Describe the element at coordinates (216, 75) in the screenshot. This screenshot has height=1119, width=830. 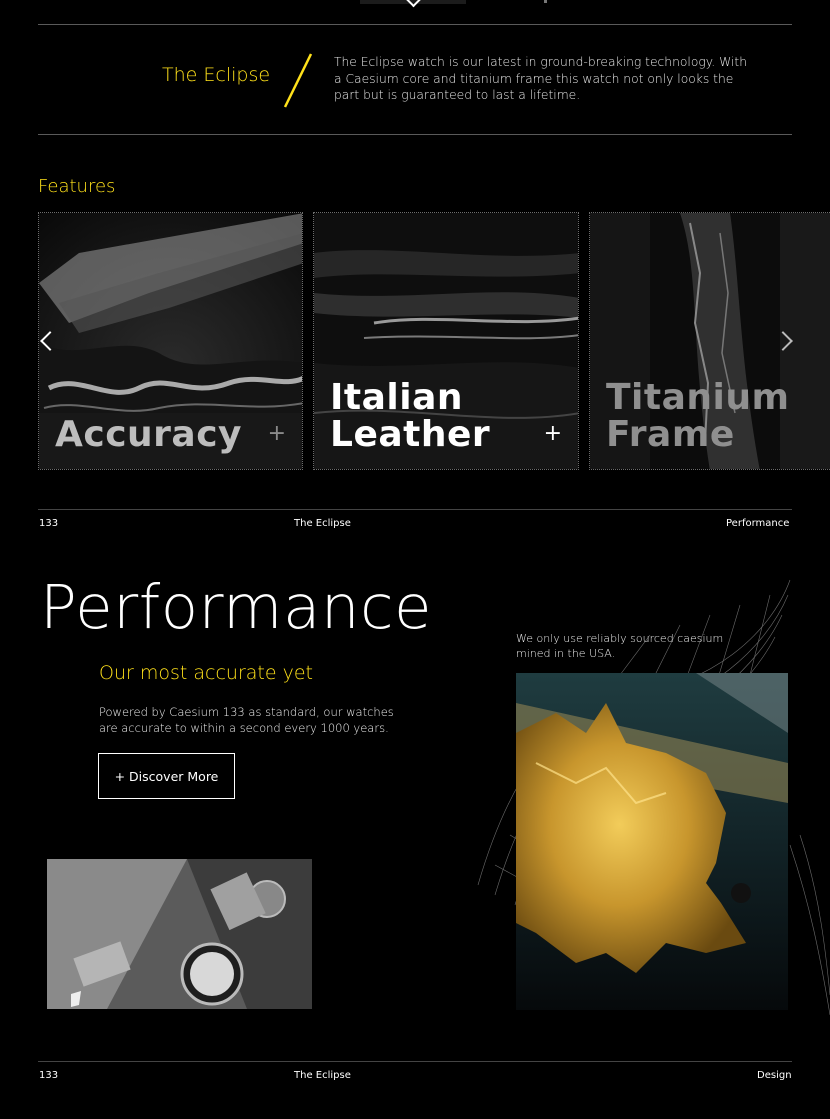
I see `eclipse-title: The Eclipse` at that location.